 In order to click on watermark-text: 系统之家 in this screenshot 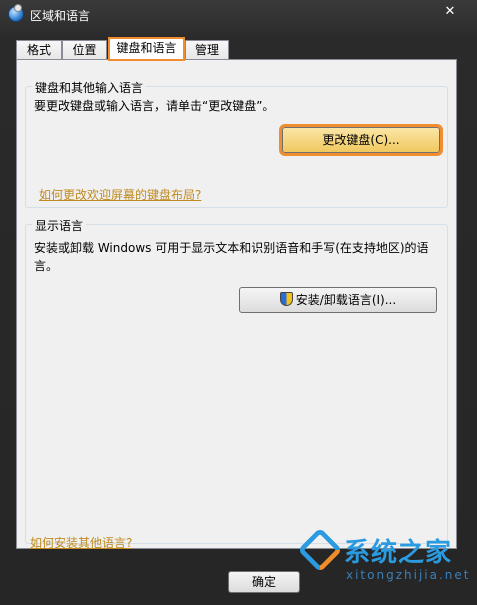, I will do `click(398, 553)`.